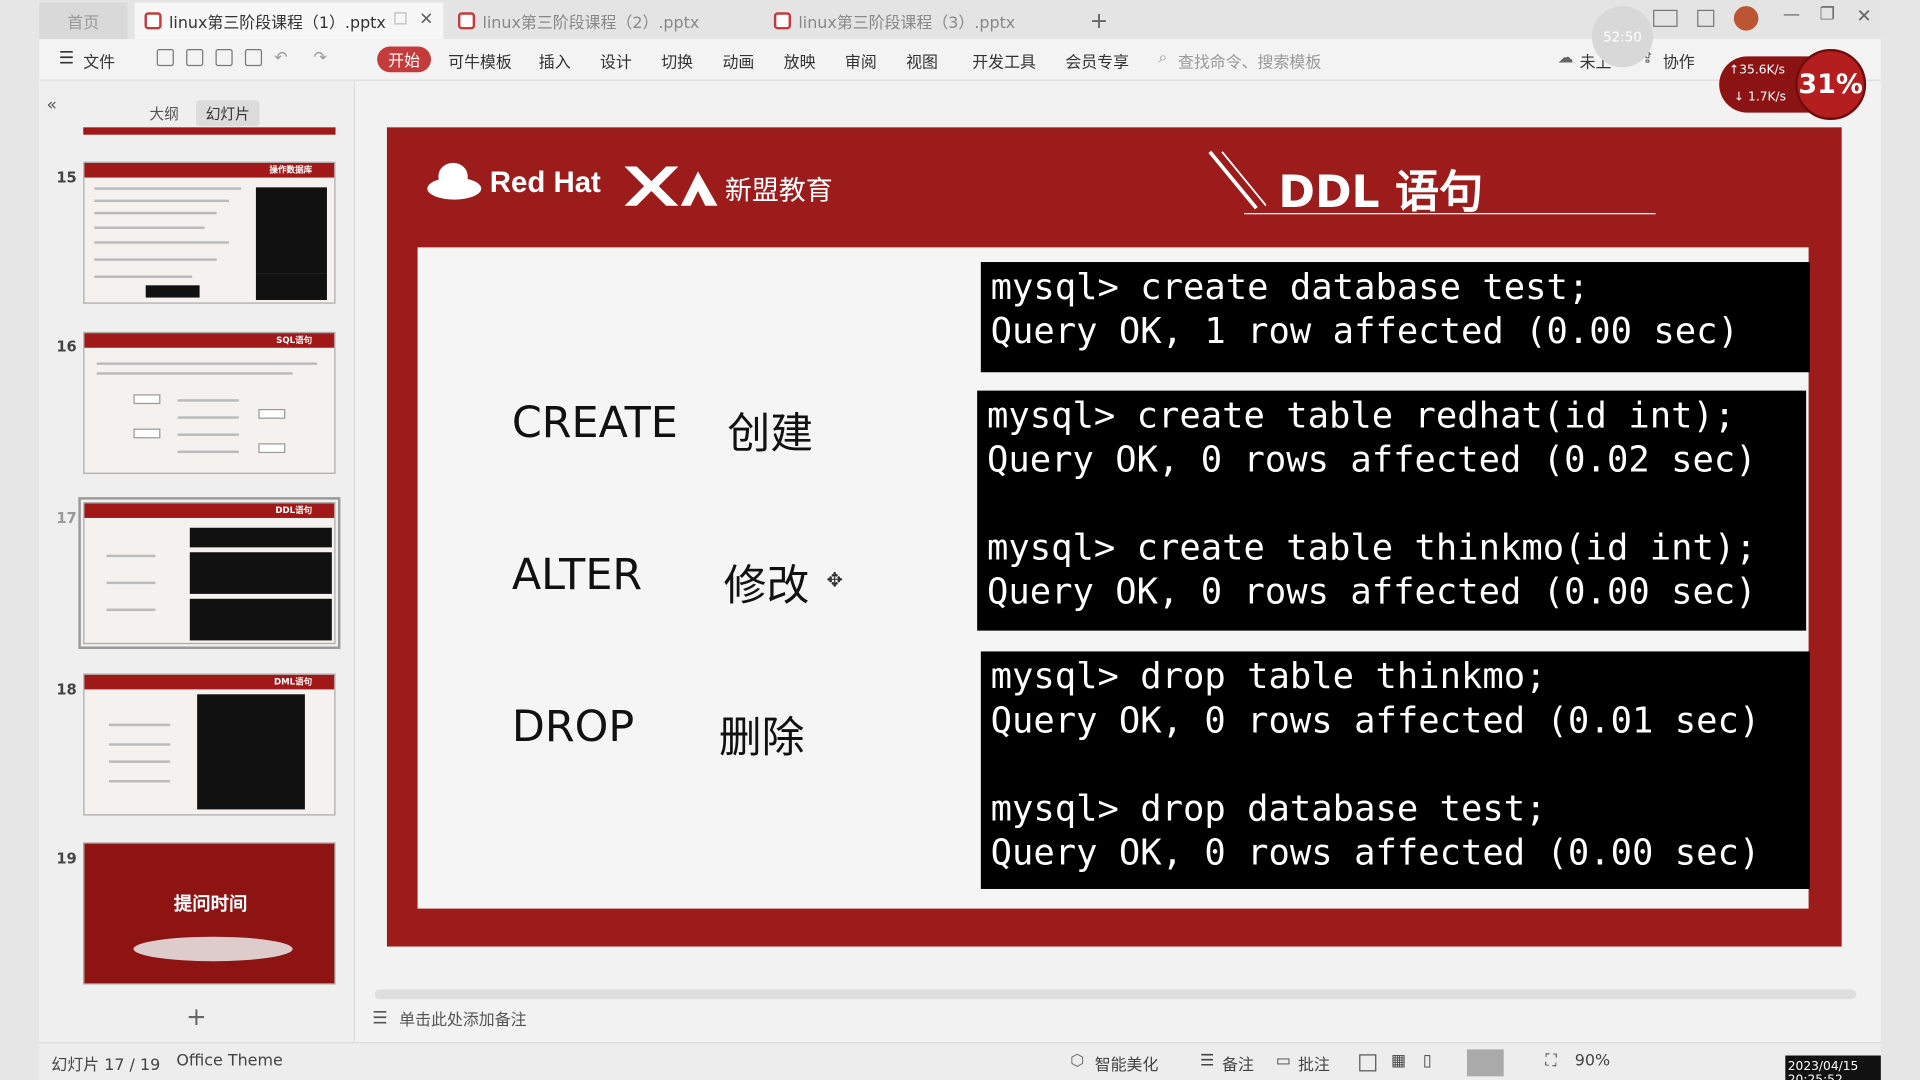 The width and height of the screenshot is (1920, 1080). I want to click on comment-icon: ▭, so click(1283, 1061).